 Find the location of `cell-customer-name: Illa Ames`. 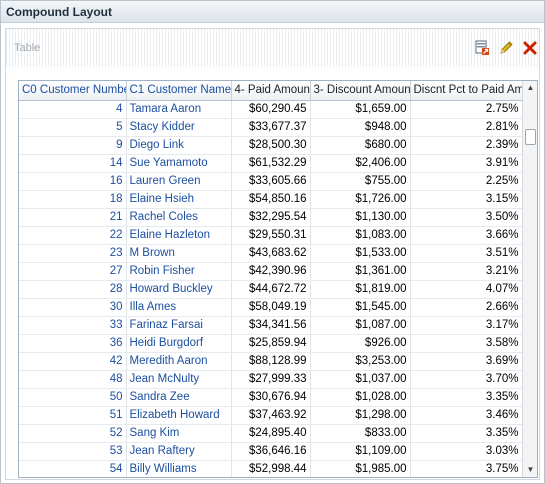

cell-customer-name: Illa Ames is located at coordinates (179, 307).